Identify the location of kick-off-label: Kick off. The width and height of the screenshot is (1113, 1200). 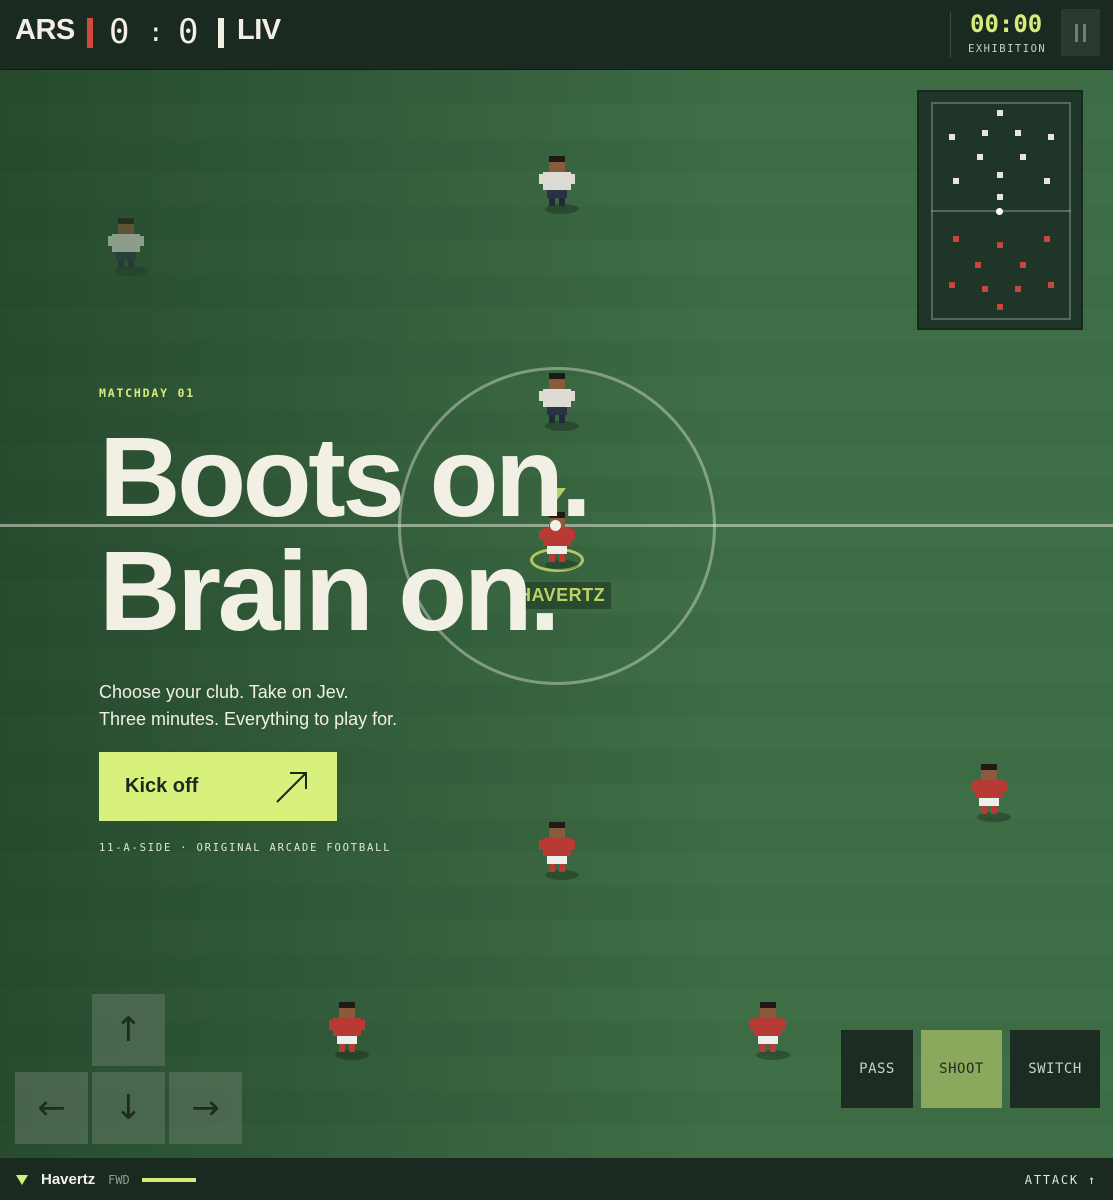
(162, 786).